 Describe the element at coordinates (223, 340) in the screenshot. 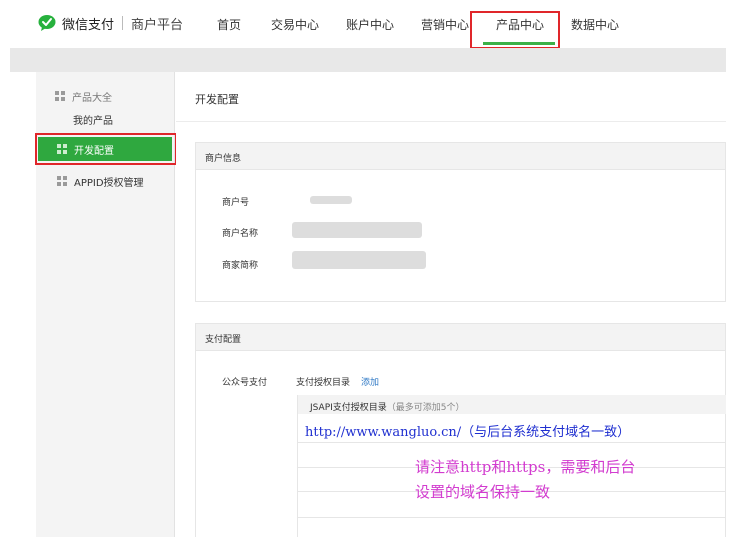

I see `panel-title: 支付配置` at that location.